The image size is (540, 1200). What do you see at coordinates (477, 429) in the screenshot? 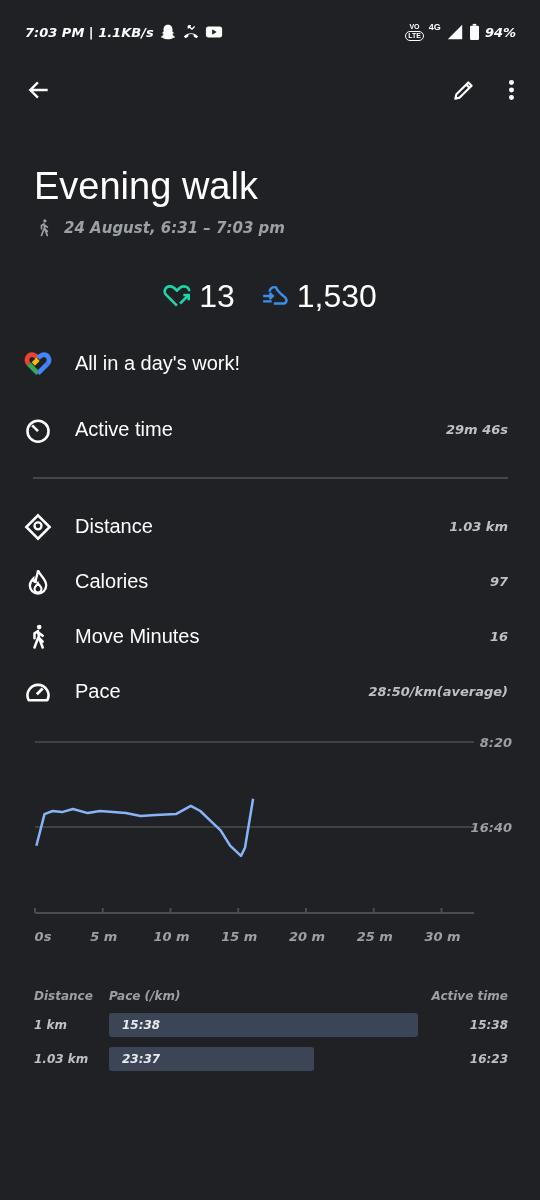
I see `metric-value: 29m 46s` at bounding box center [477, 429].